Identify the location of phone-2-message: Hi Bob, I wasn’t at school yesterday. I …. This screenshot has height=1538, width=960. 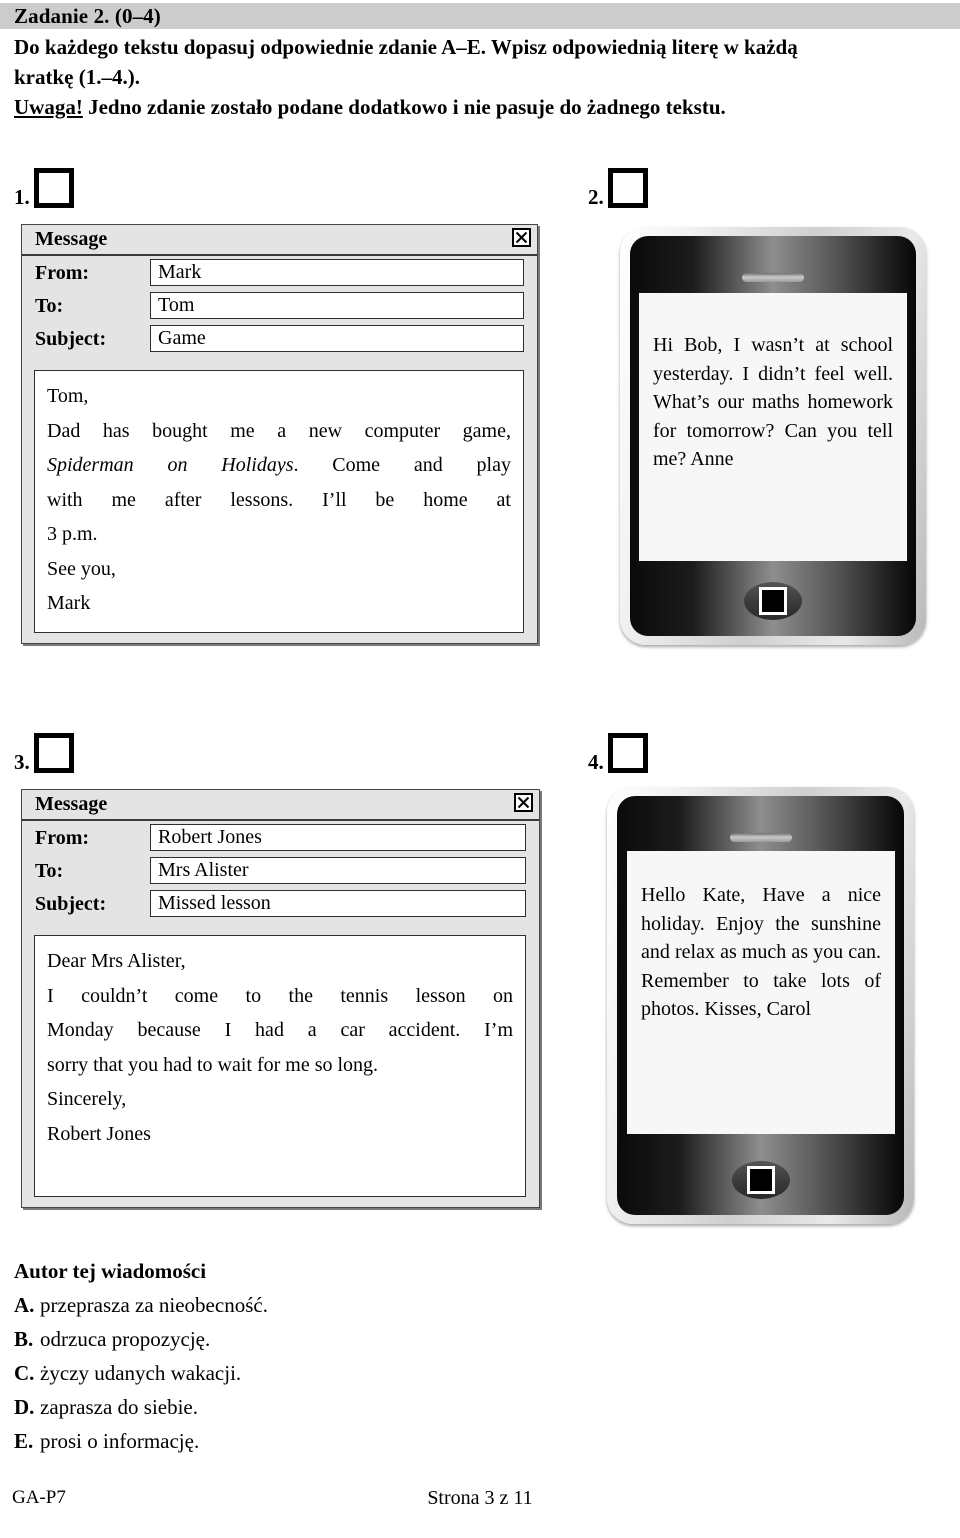
(773, 402).